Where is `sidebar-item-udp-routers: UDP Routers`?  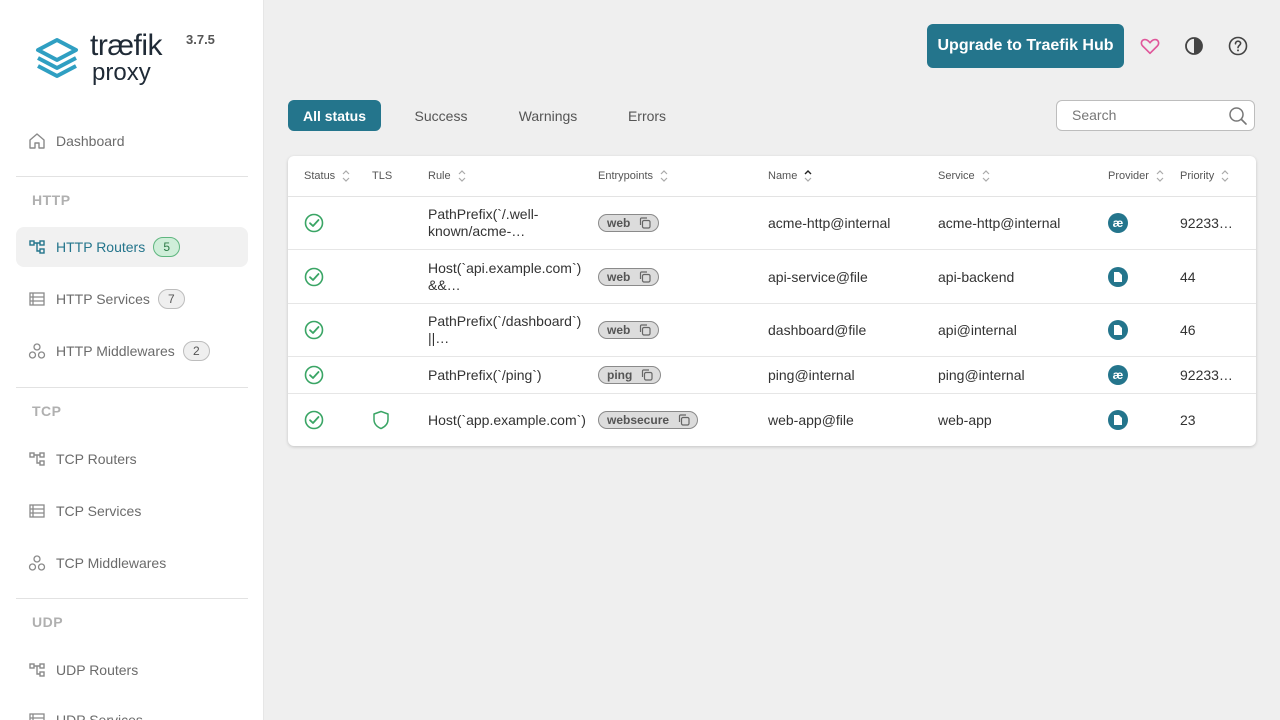
sidebar-item-udp-routers: UDP Routers is located at coordinates (132, 670).